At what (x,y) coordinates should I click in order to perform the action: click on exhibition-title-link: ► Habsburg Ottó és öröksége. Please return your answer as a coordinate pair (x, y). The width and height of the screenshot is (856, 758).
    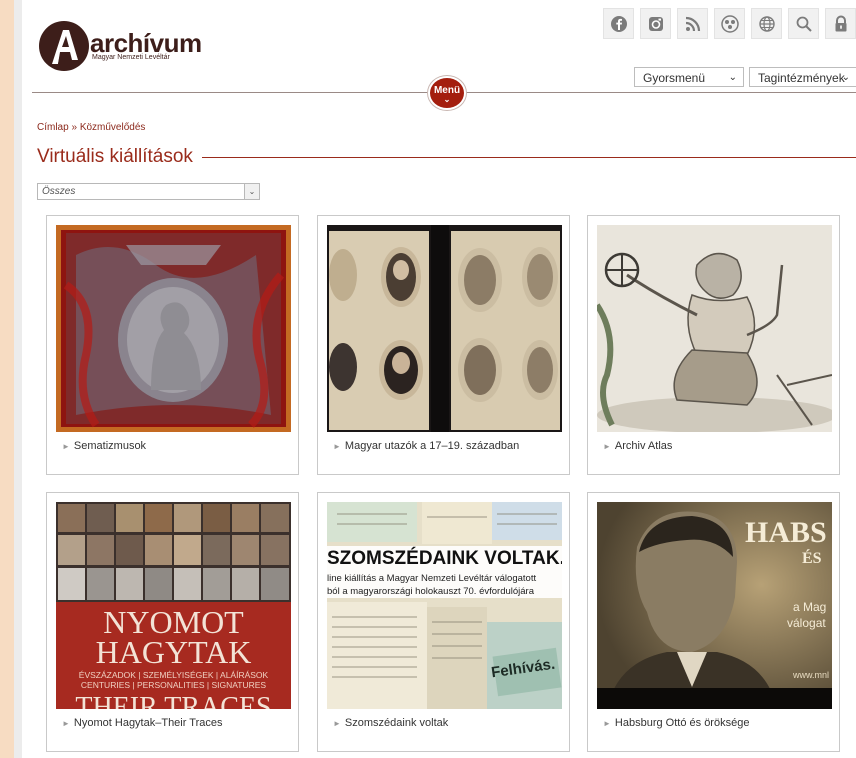
    Looking at the image, I should click on (676, 723).